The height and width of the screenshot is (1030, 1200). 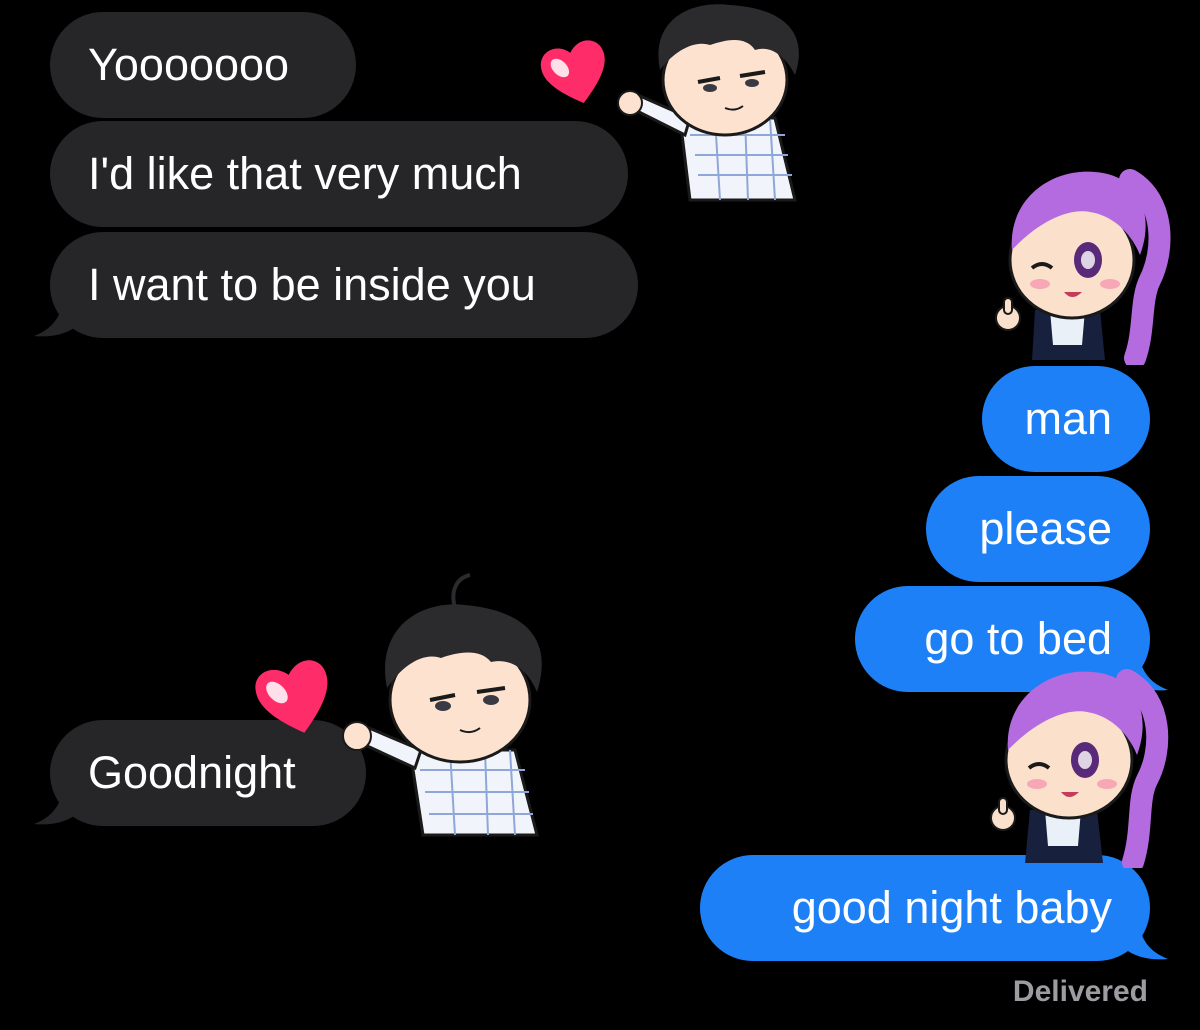 I want to click on message-bubble-outgoing: please, so click(x=1038, y=529).